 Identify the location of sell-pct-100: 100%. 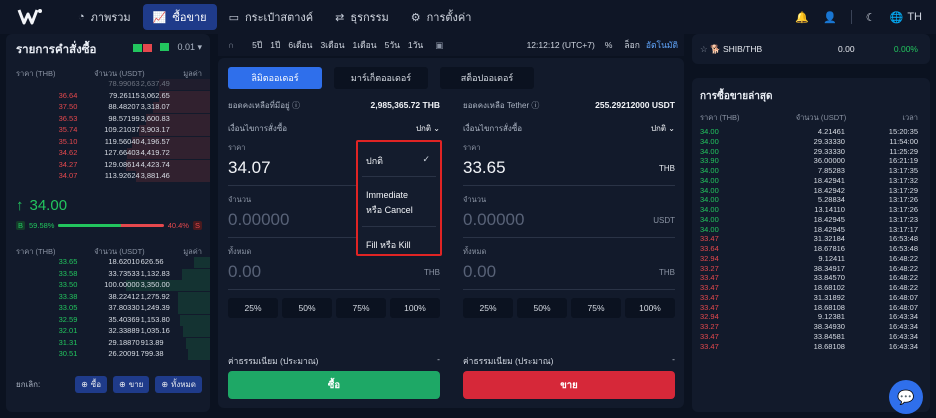
(650, 308).